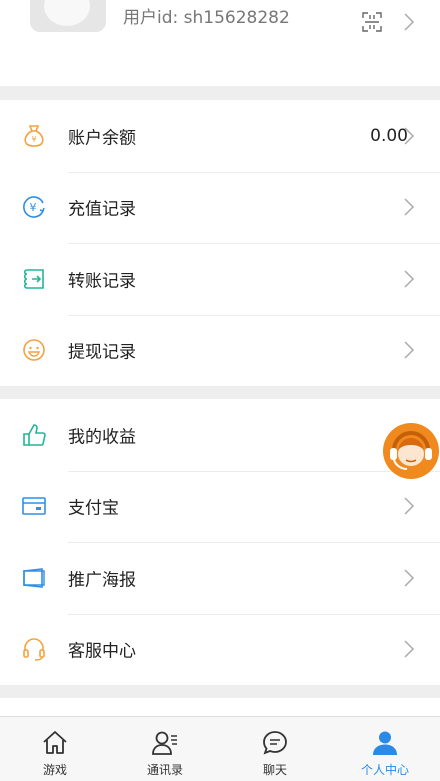  Describe the element at coordinates (93, 508) in the screenshot. I see `menu-item-label: 支付宝` at that location.